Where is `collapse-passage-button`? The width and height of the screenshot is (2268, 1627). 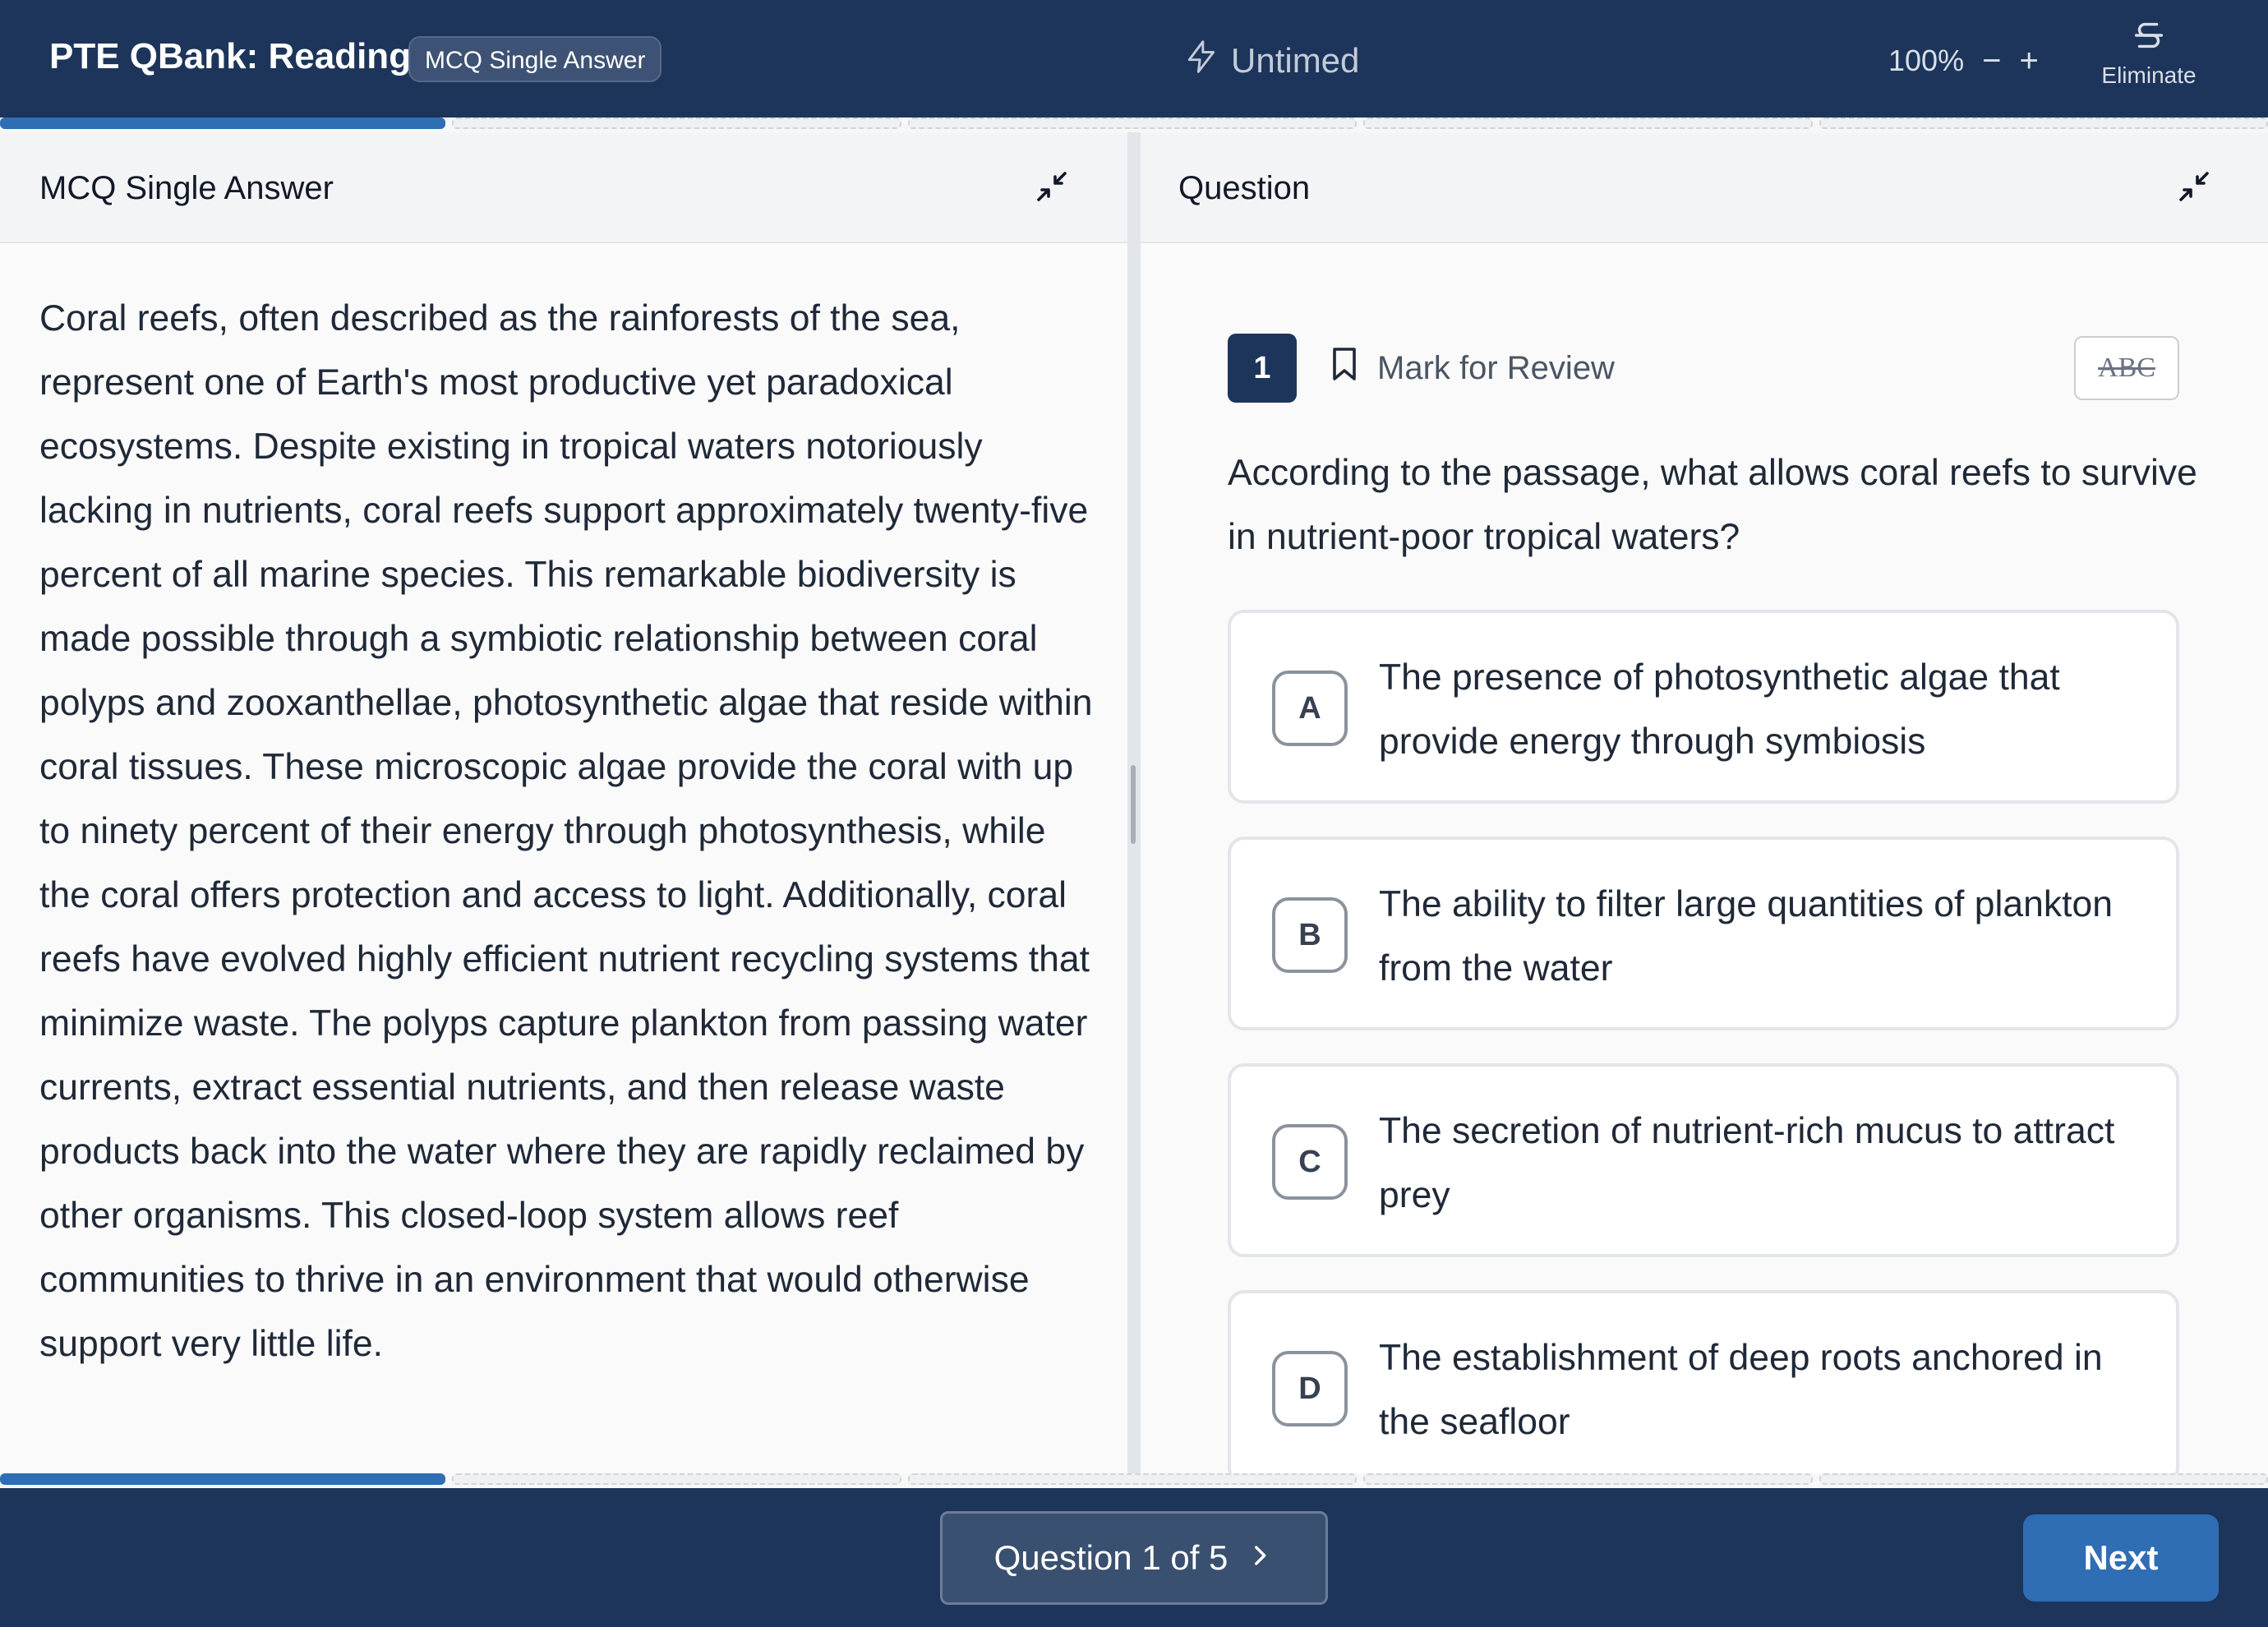 collapse-passage-button is located at coordinates (1052, 186).